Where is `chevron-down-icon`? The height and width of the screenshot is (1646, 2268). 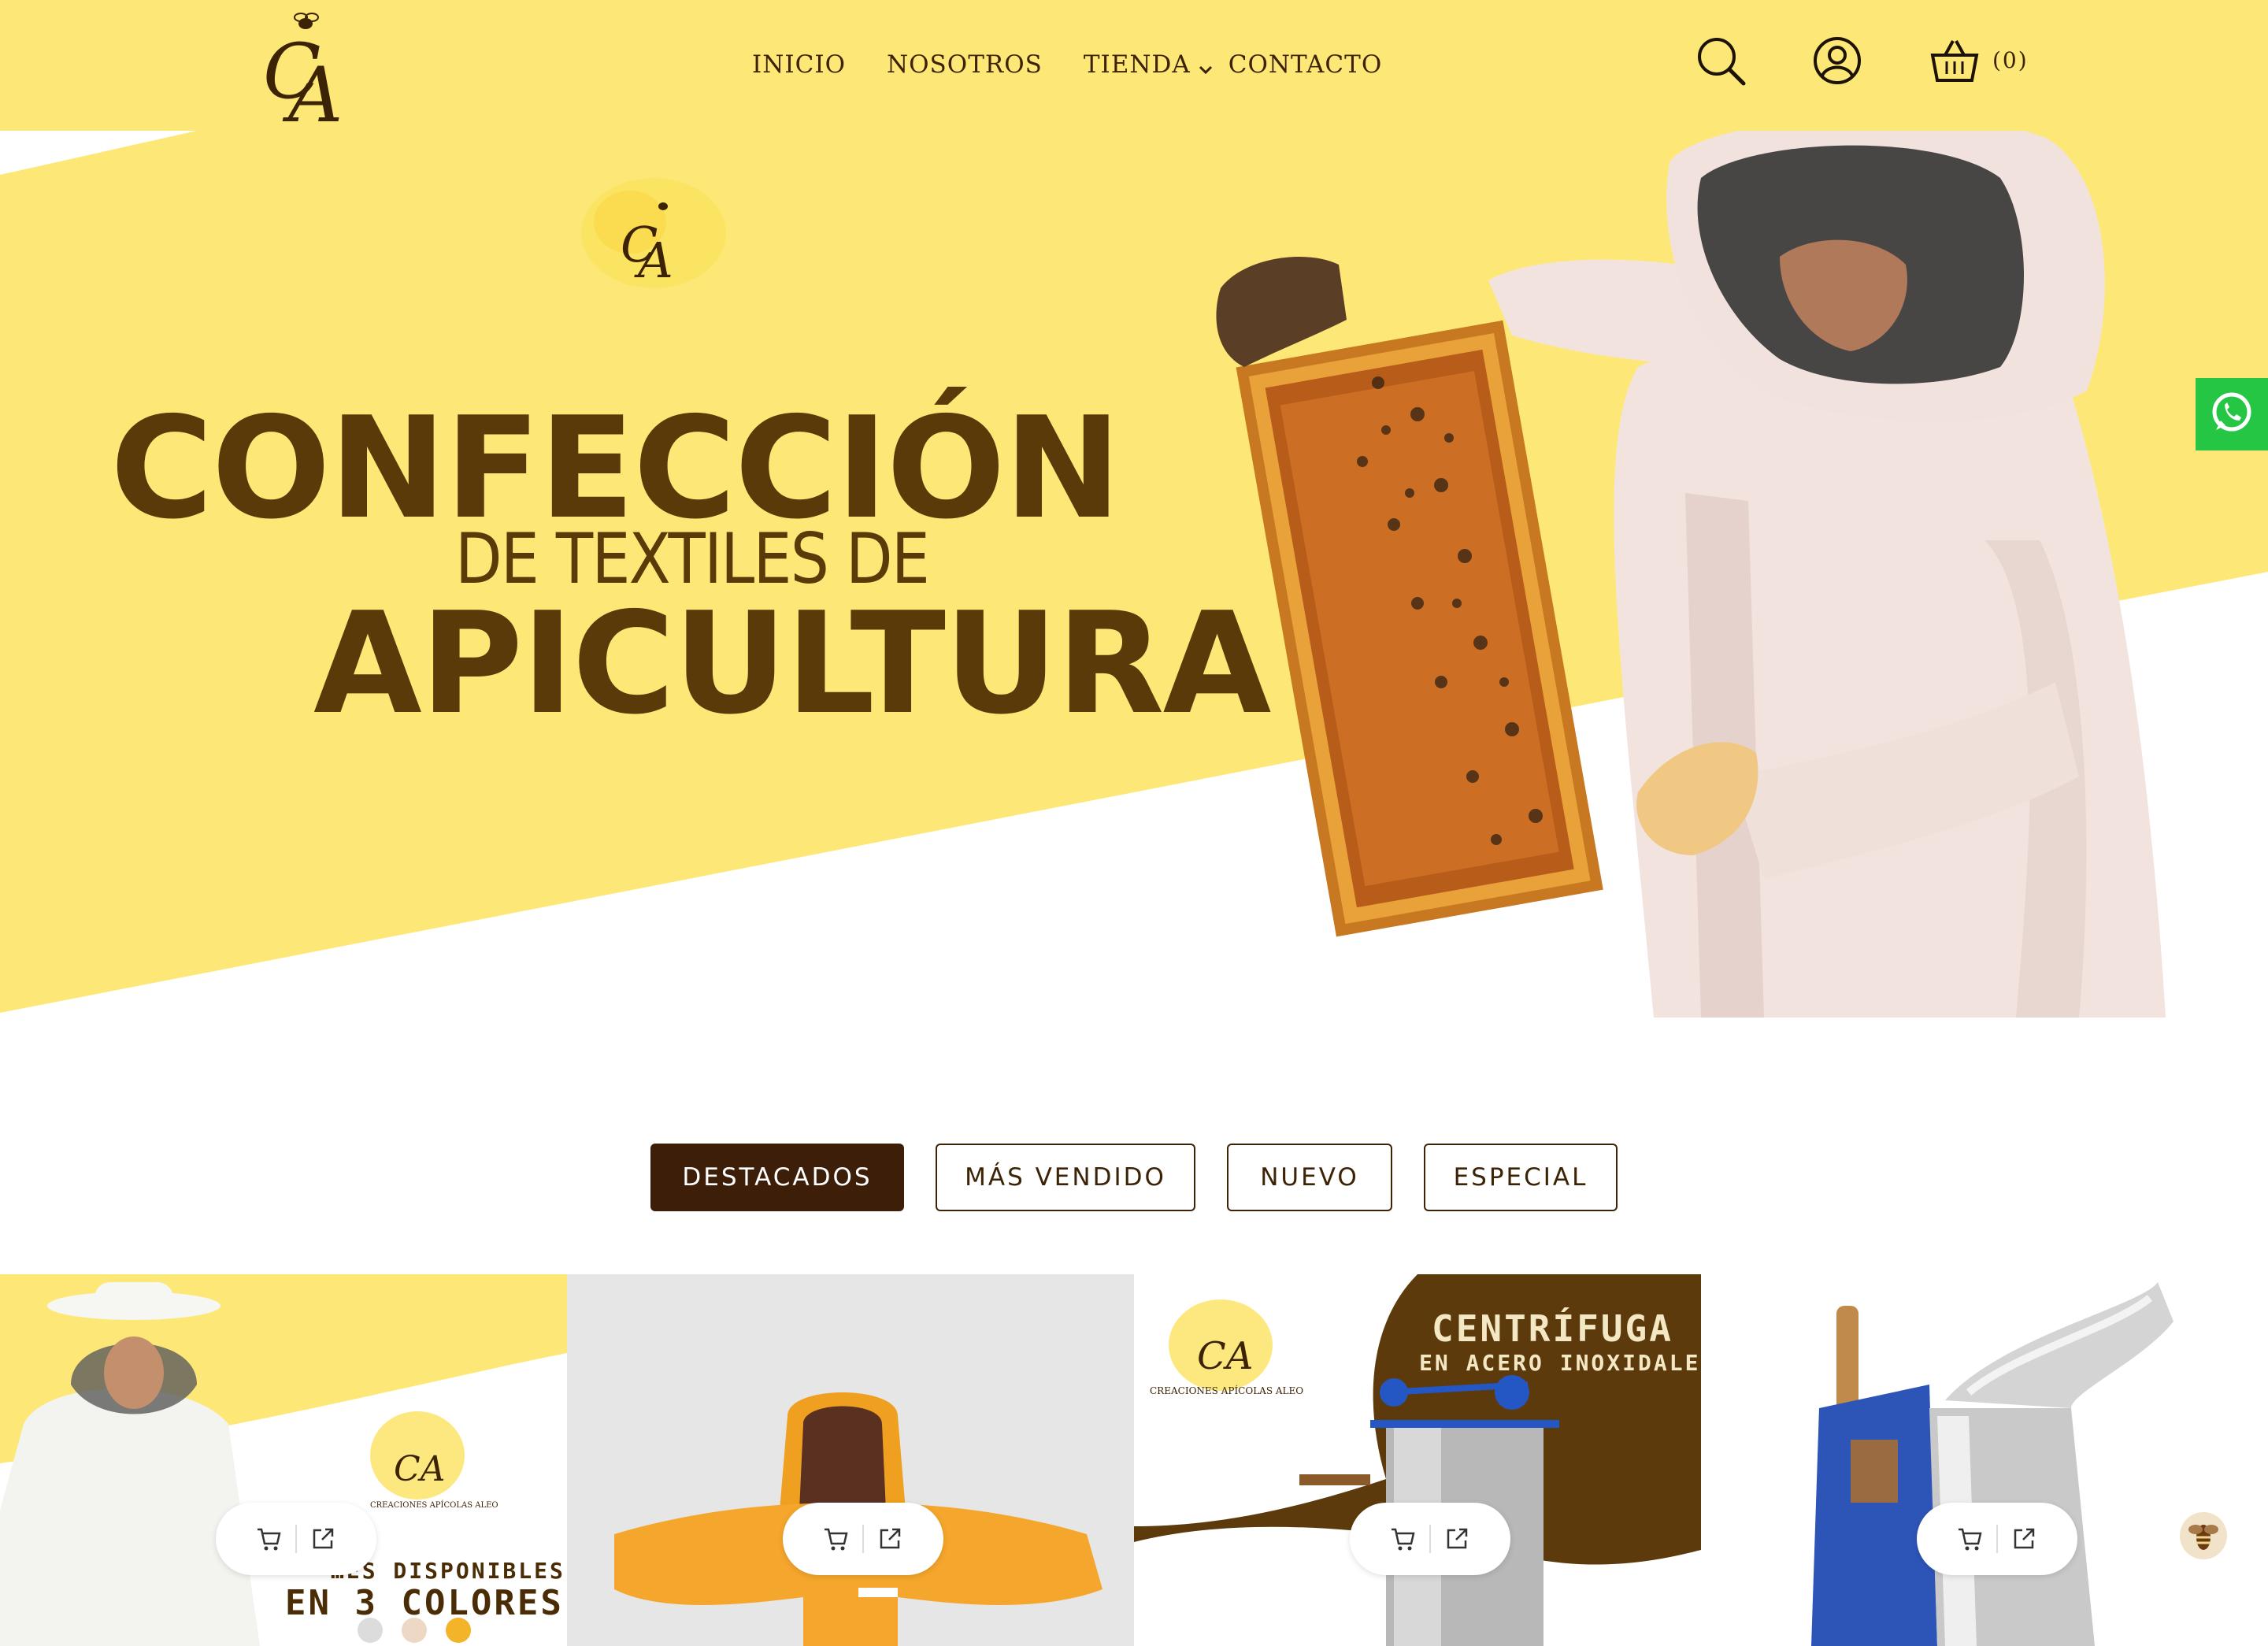
chevron-down-icon is located at coordinates (1206, 67).